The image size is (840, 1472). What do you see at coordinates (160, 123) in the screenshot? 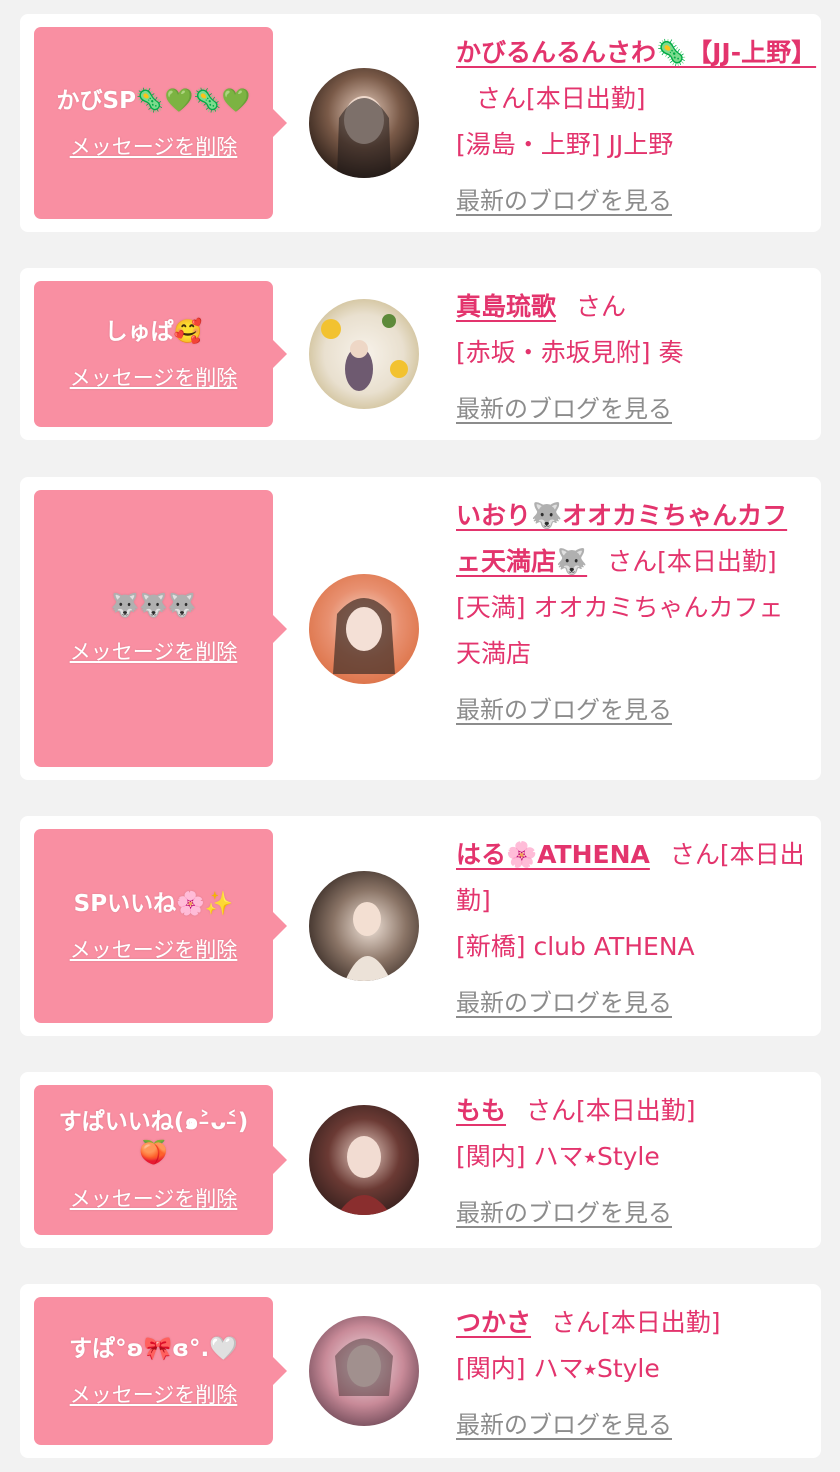
I see `message-bubble: かびSP🦠💚🦠💚 メッセージを削除` at bounding box center [160, 123].